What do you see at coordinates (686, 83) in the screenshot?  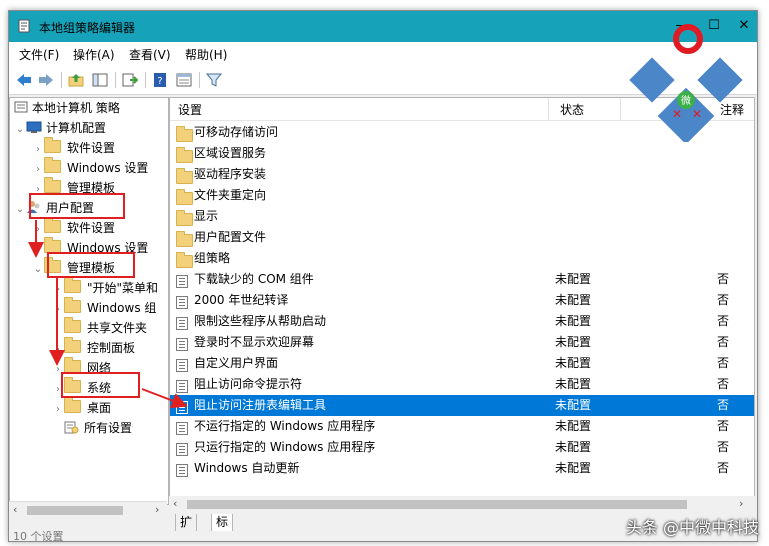 I see `watermark-logo: 微 ✕ ✕` at bounding box center [686, 83].